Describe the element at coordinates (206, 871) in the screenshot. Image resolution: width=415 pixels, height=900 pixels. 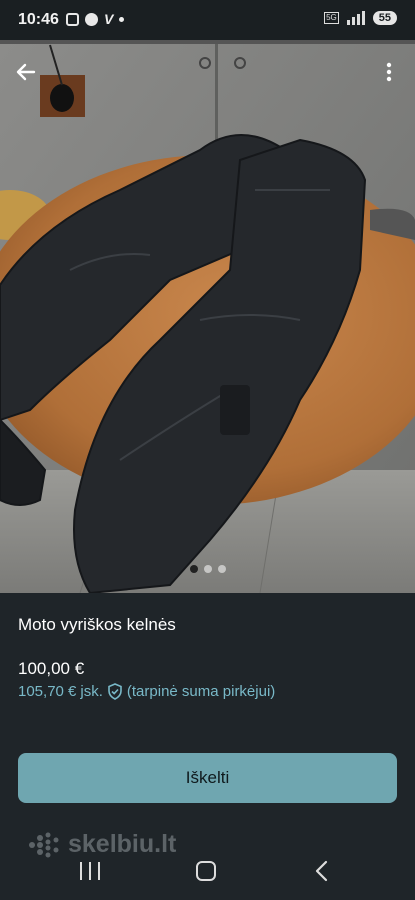
I see `home-icon` at that location.